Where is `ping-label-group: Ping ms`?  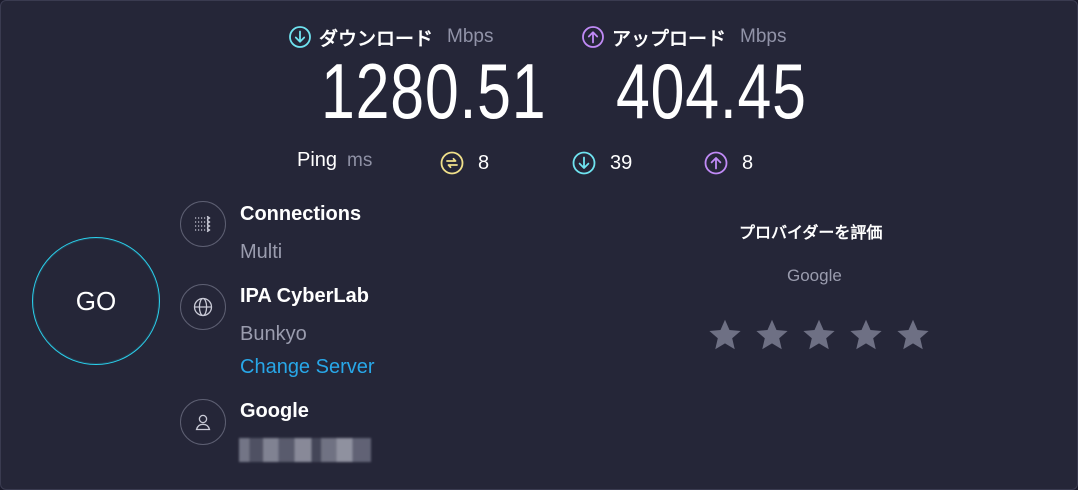 ping-label-group: Ping ms is located at coordinates (334, 160).